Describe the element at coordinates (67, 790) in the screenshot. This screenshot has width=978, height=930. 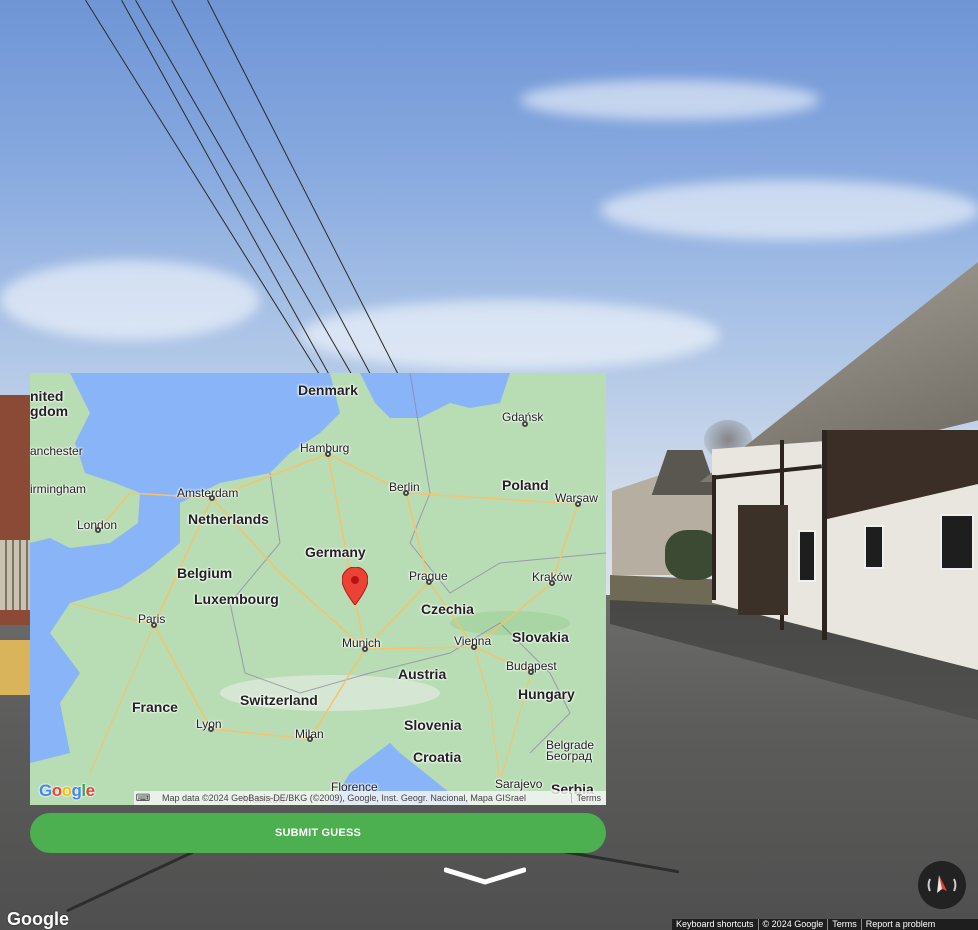
I see `map-google-logo: Google` at that location.